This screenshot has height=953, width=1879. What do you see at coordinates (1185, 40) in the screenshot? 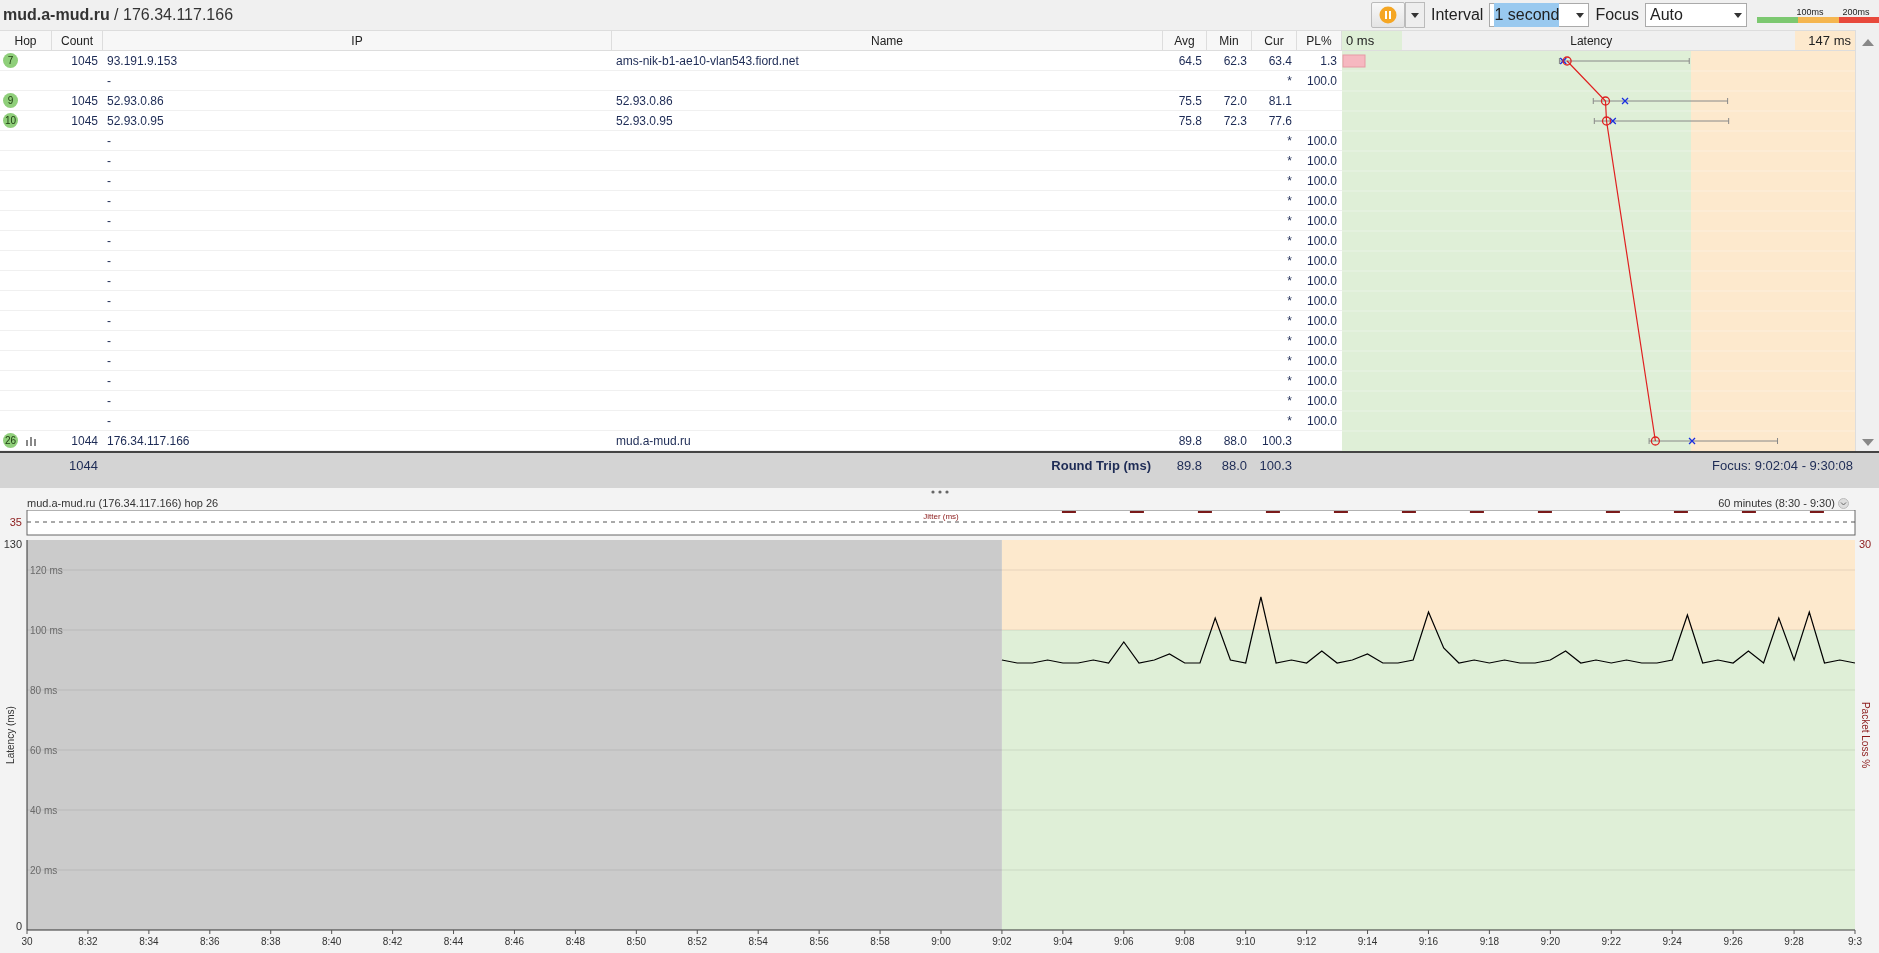
I see `column-header: Avg` at bounding box center [1185, 40].